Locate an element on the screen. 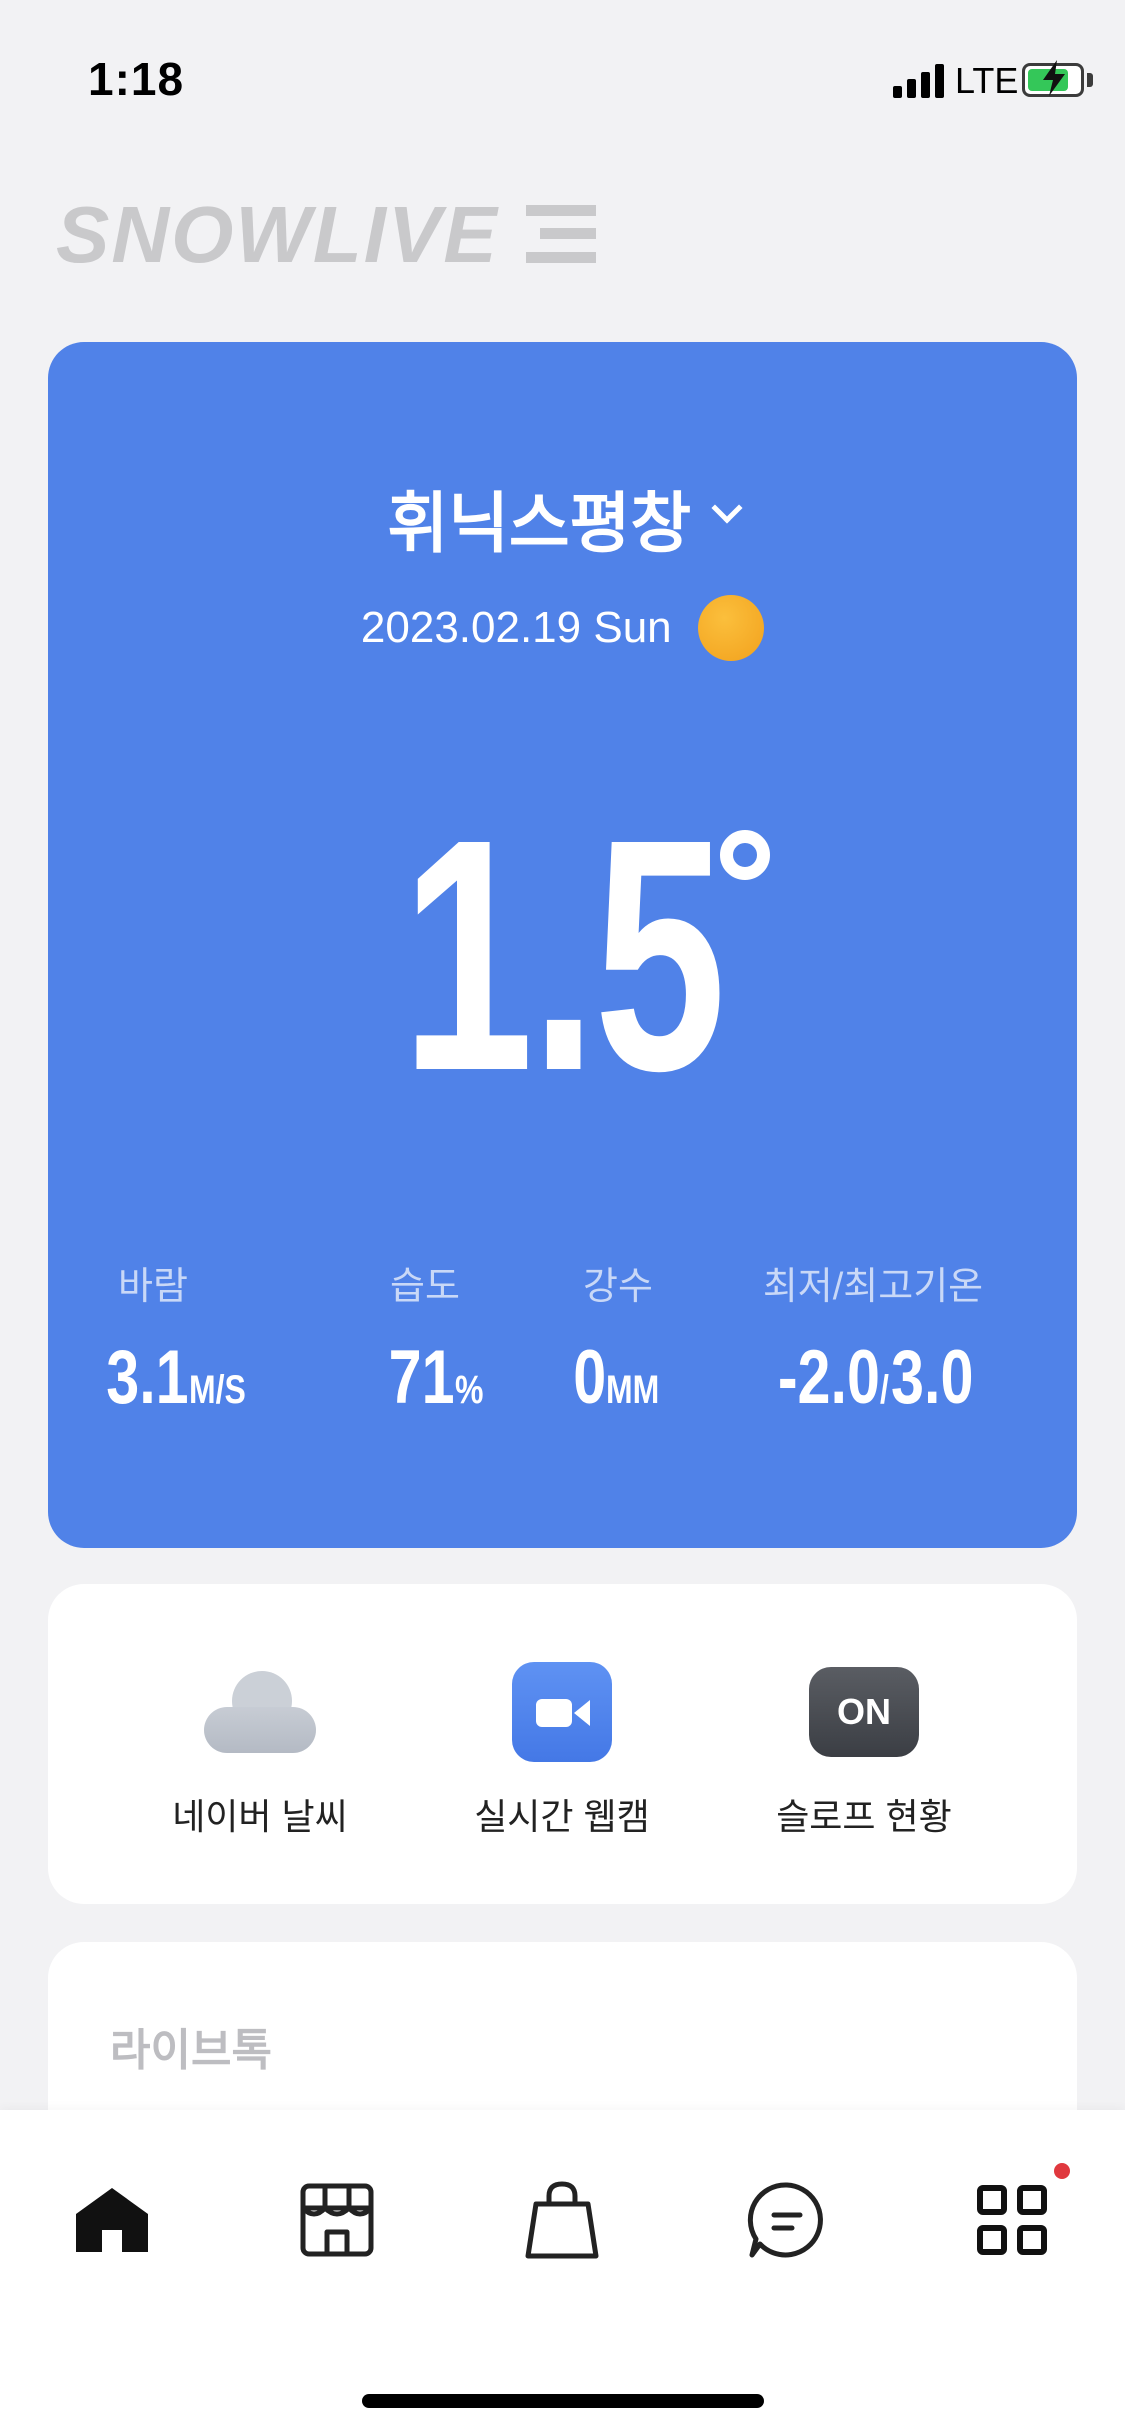  signal-icon is located at coordinates (919, 81).